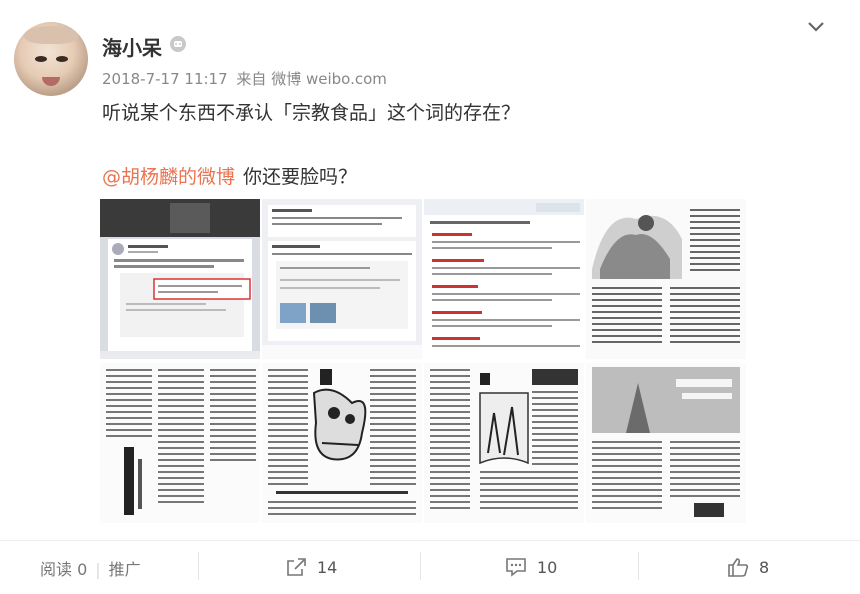 The height and width of the screenshot is (594, 860). What do you see at coordinates (251, 79) in the screenshot?
I see `source-prefix: 来自` at bounding box center [251, 79].